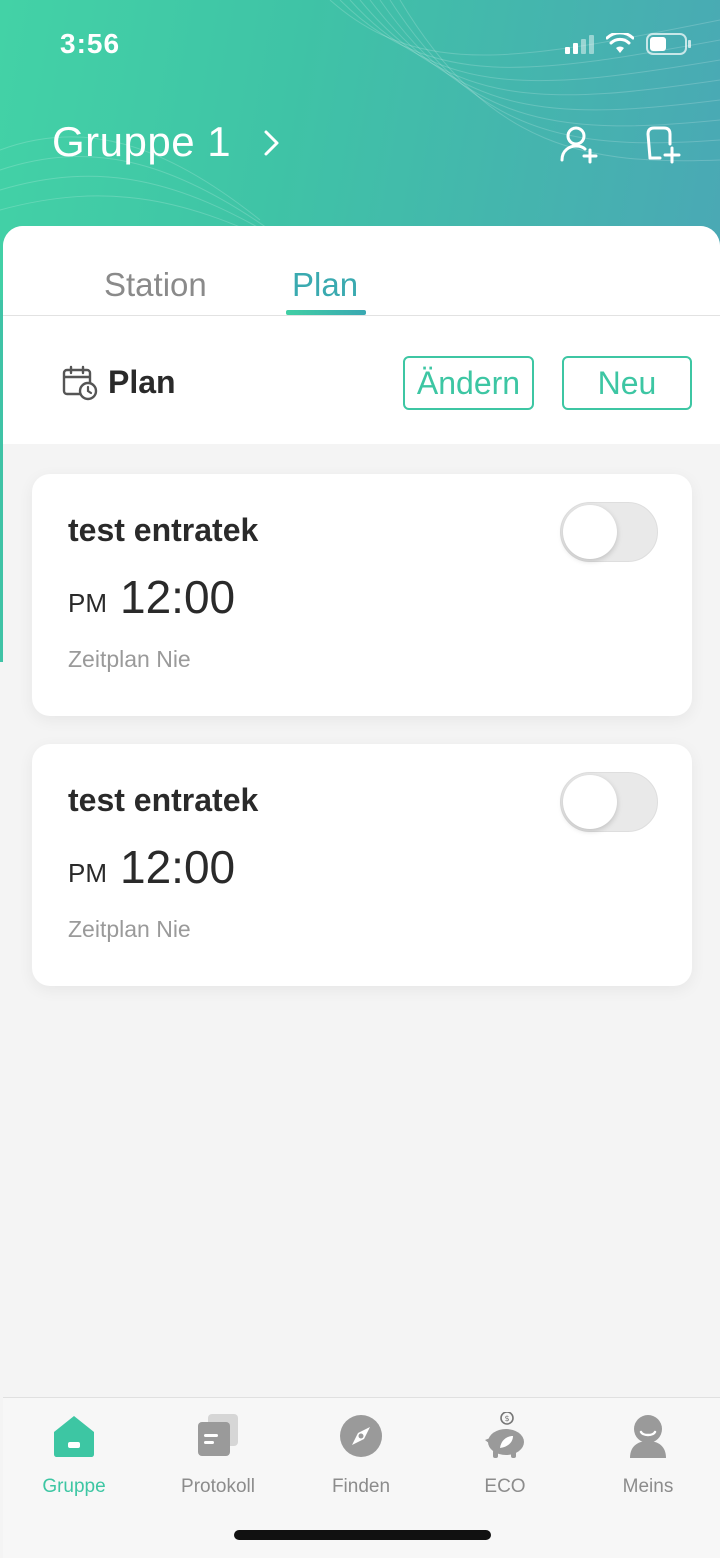 This screenshot has width=720, height=1558. What do you see at coordinates (362, 1535) in the screenshot?
I see `home-indicator` at bounding box center [362, 1535].